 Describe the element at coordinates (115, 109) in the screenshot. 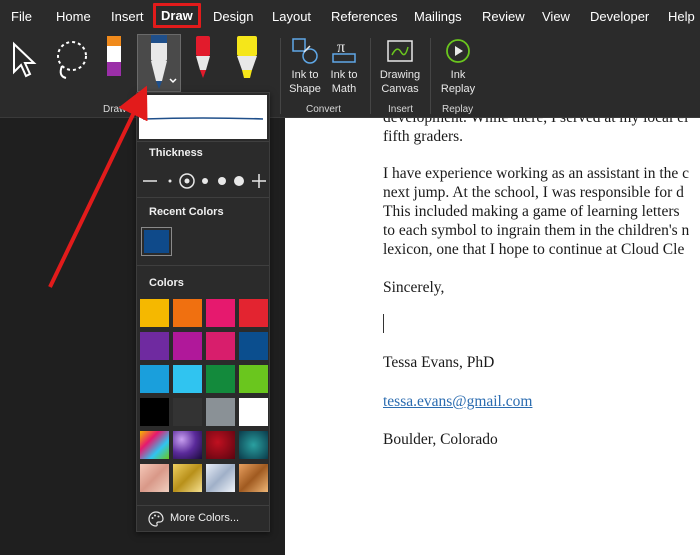

I see `group-label-draw: Draw` at that location.